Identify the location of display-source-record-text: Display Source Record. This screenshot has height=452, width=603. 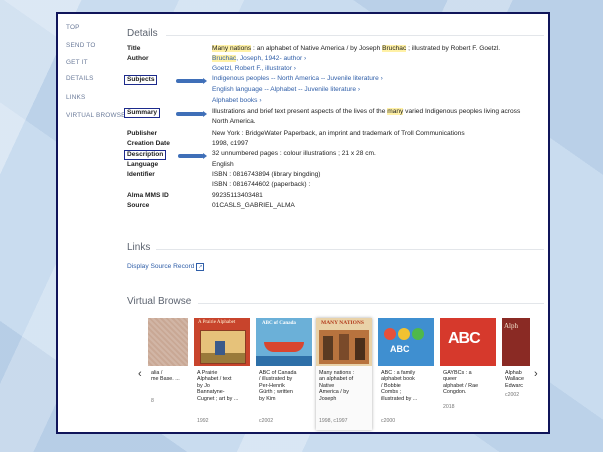
(161, 266).